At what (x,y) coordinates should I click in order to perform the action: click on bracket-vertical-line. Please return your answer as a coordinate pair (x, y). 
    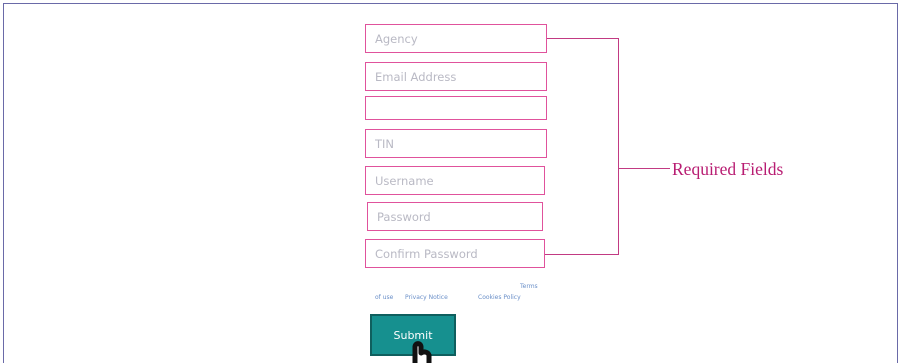
    Looking at the image, I should click on (618, 146).